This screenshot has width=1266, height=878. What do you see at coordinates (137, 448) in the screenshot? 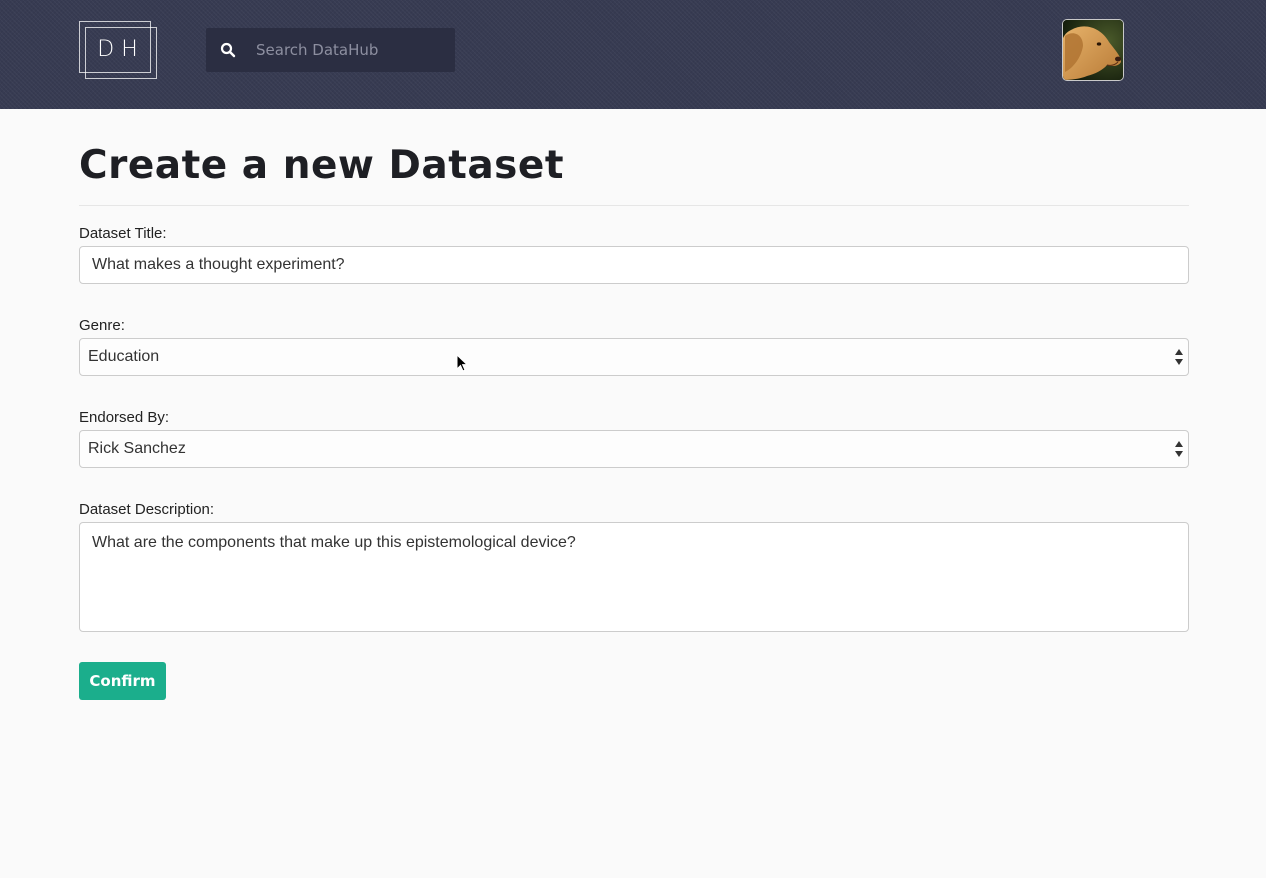
I see `endorsed-by-selected-value: Rick Sanchez` at bounding box center [137, 448].